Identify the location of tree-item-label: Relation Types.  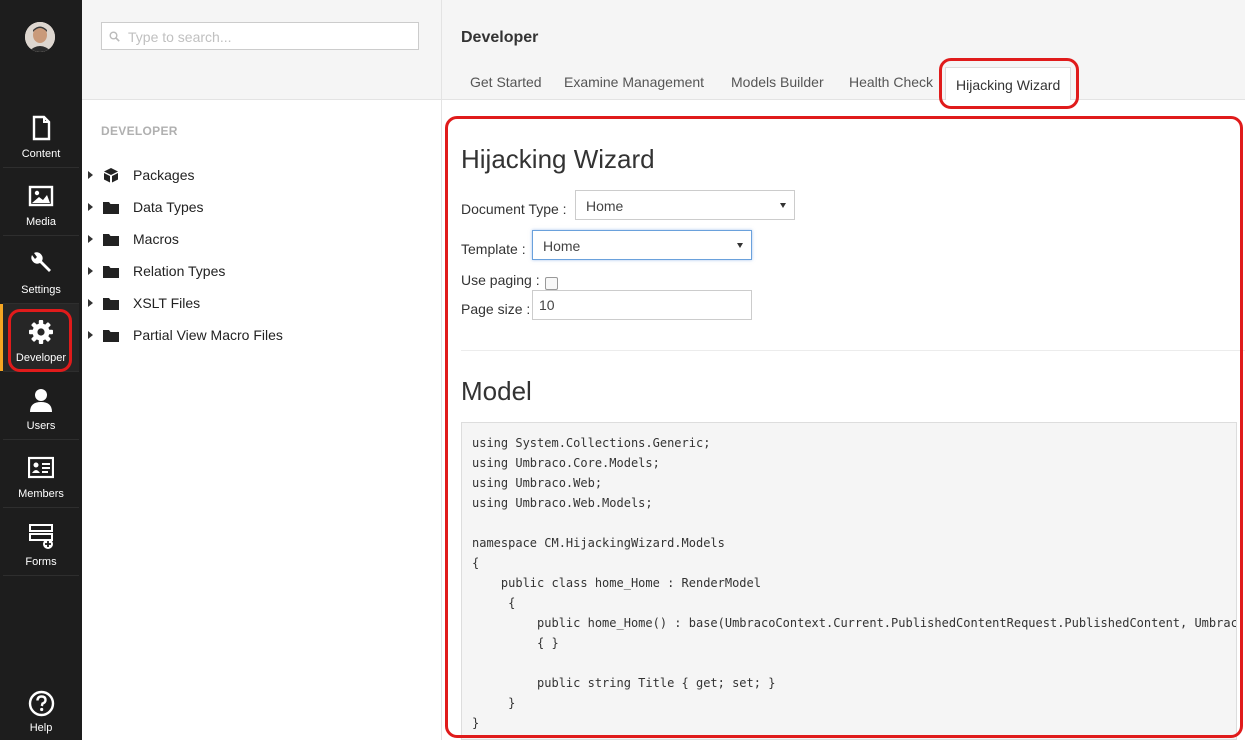
(179, 271).